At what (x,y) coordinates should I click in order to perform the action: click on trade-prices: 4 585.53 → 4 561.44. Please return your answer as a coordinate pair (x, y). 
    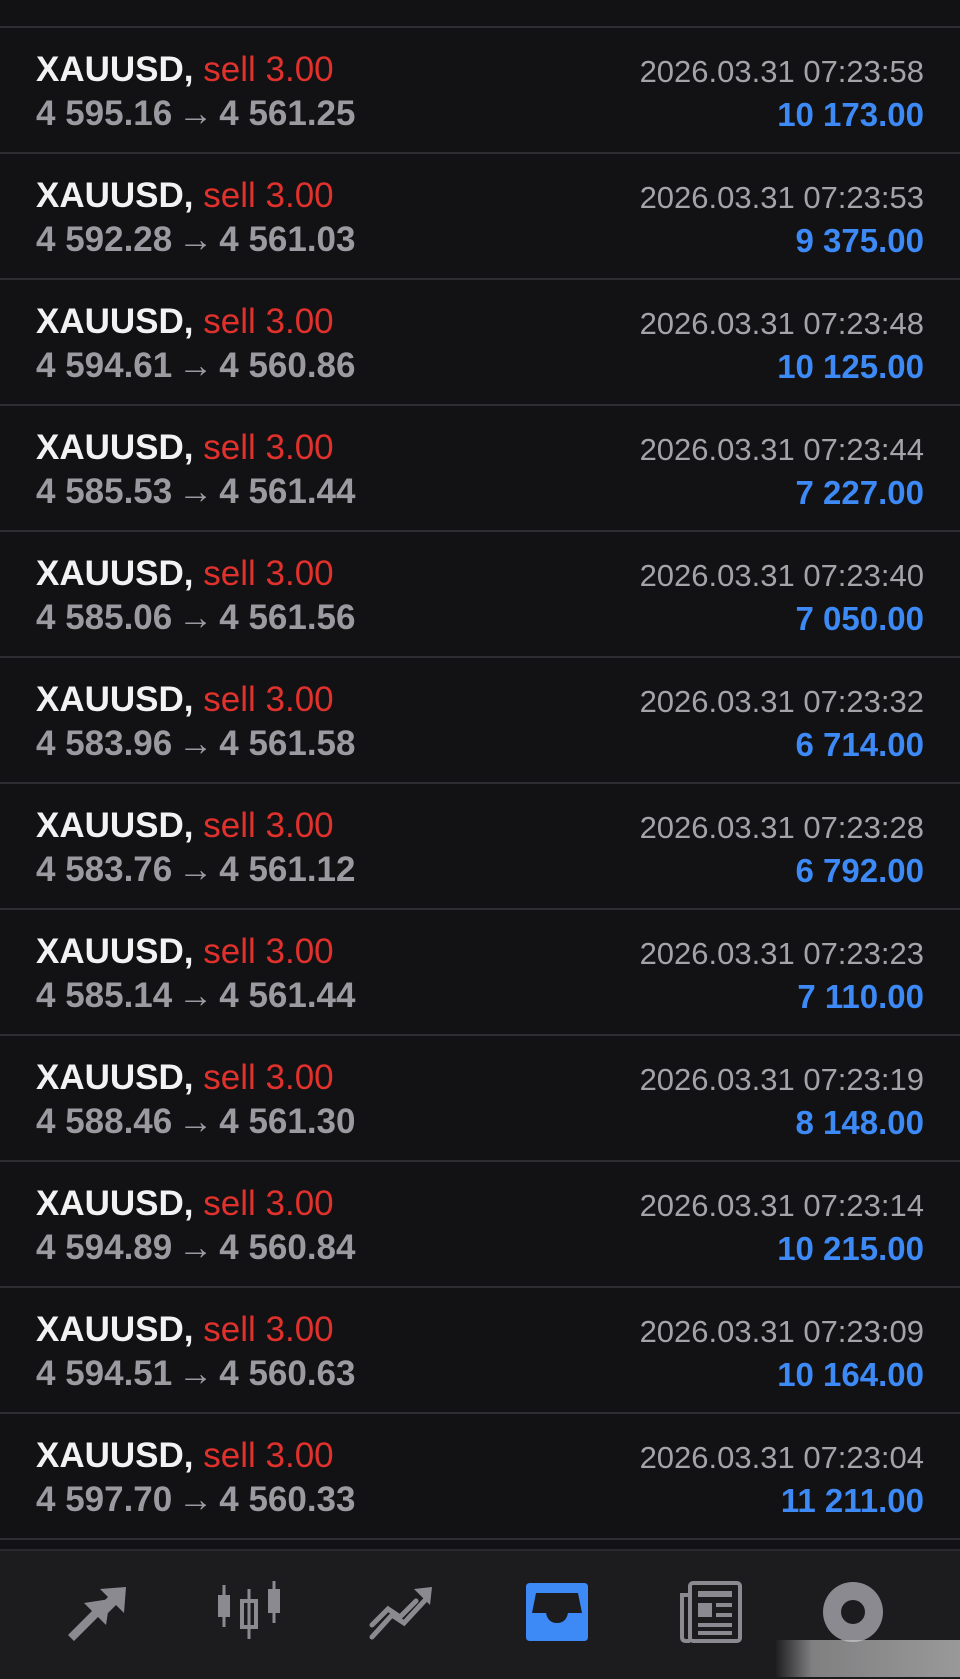
    Looking at the image, I should click on (196, 492).